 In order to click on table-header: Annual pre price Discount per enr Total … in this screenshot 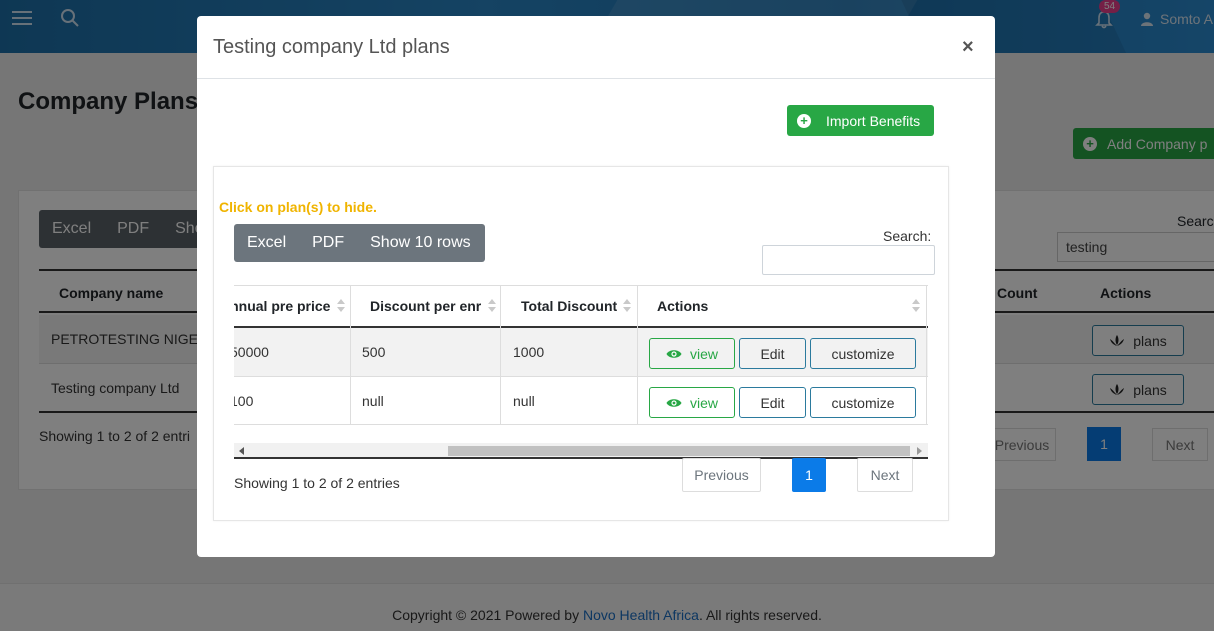, I will do `click(581, 306)`.